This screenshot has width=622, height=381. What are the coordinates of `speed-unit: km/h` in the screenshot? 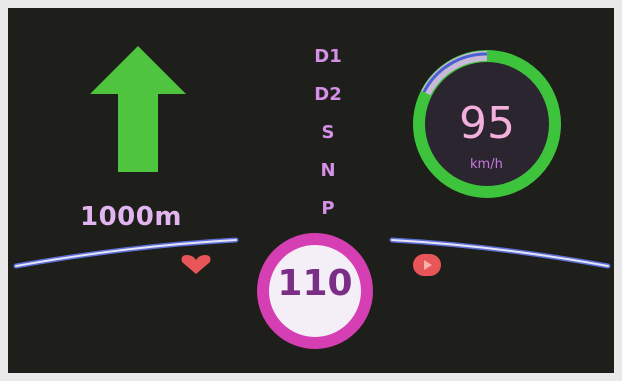 It's located at (486, 164).